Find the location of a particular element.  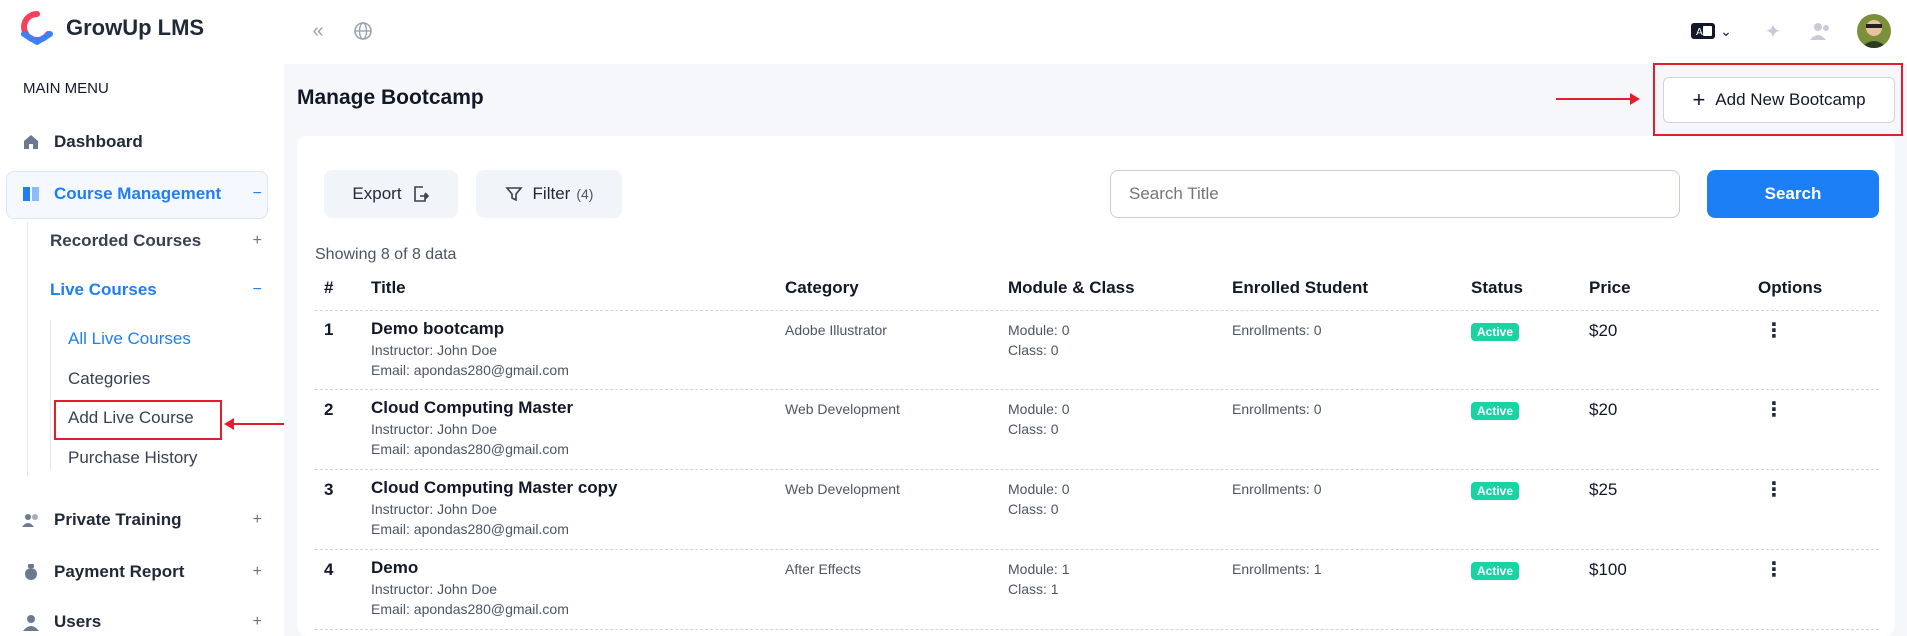

sidebar-item-all-live-courses: All Live Courses is located at coordinates (129, 339).